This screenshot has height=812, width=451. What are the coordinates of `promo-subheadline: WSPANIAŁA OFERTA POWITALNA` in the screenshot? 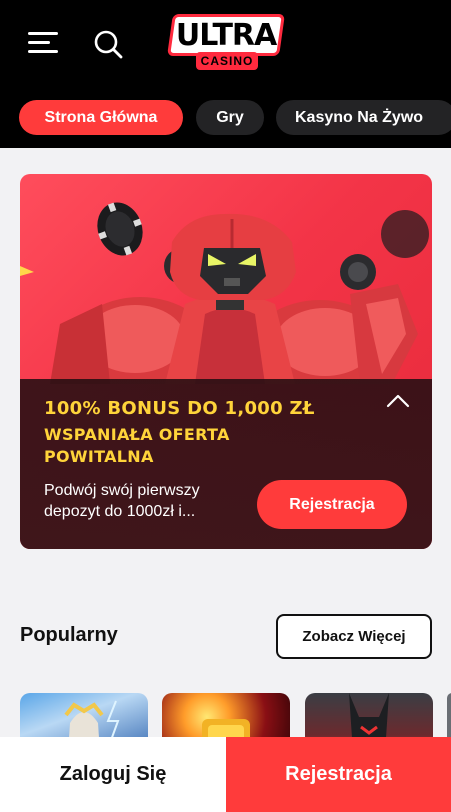 It's located at (137, 445).